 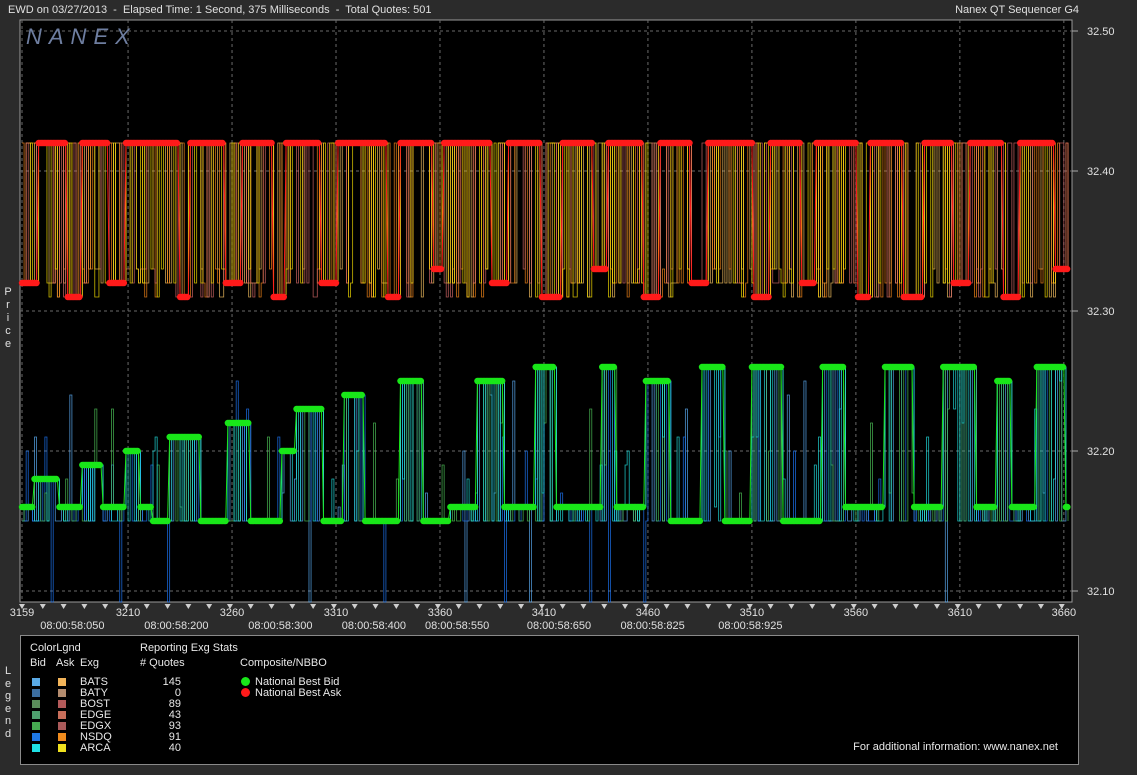 What do you see at coordinates (1101, 452) in the screenshot?
I see `y-tick-label: 32.20` at bounding box center [1101, 452].